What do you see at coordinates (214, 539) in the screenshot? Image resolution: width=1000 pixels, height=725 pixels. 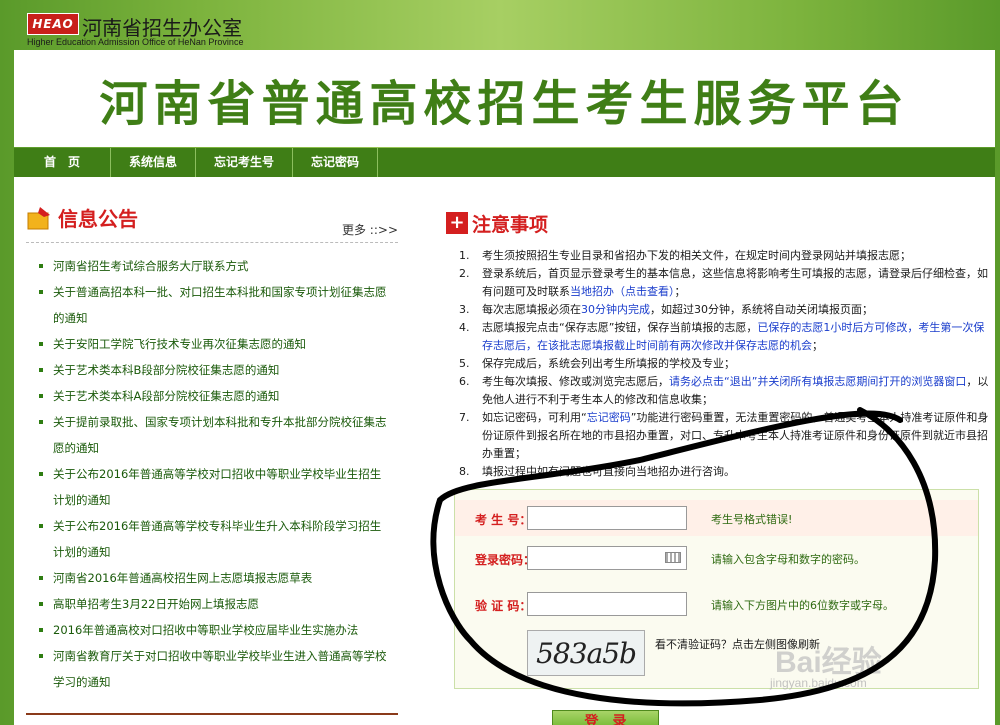 I see `list-item: 关于公布2016年普通高等学校专科毕业生升入本科阶段学习招生计划的通知` at bounding box center [214, 539].